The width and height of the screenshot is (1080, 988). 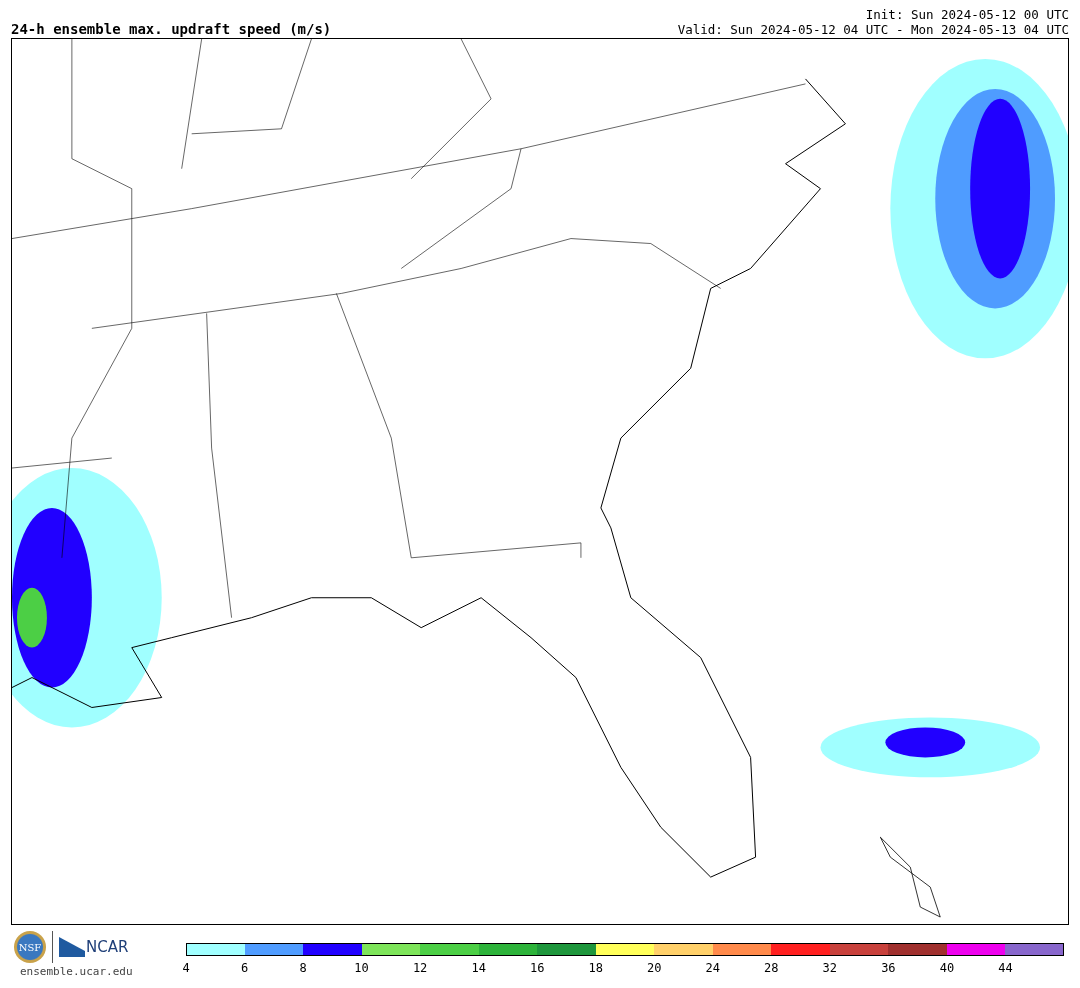 What do you see at coordinates (186, 968) in the screenshot?
I see `scale-label: 4` at bounding box center [186, 968].